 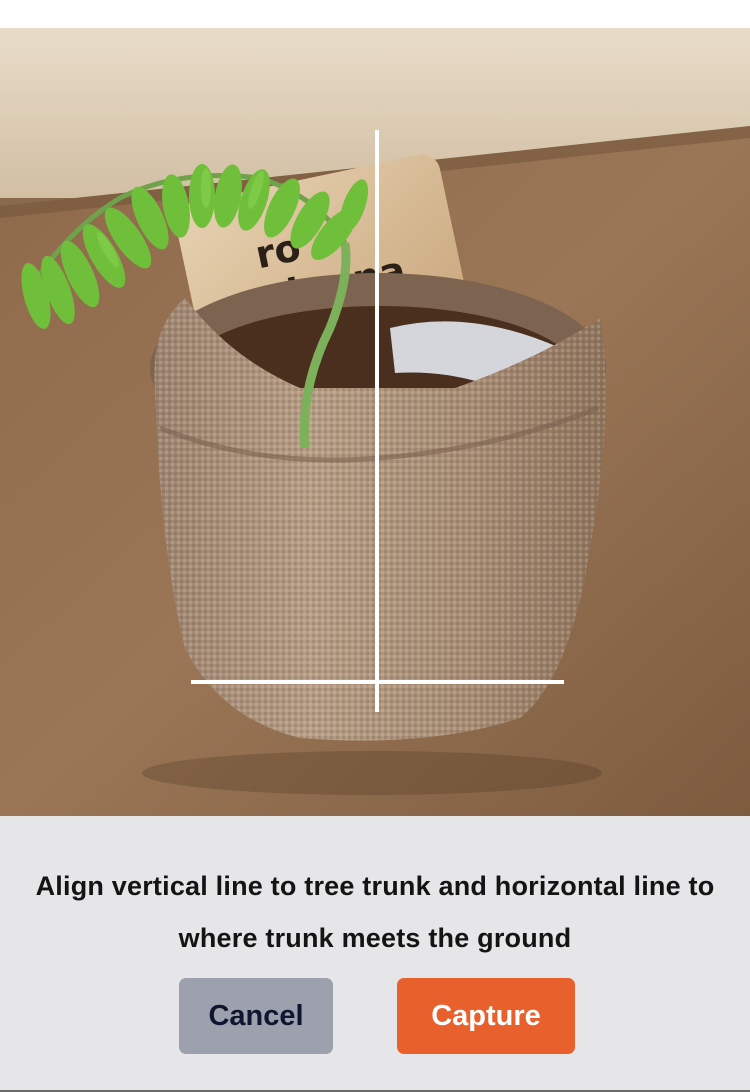 What do you see at coordinates (375, 14) in the screenshot?
I see `top-status-bar` at bounding box center [375, 14].